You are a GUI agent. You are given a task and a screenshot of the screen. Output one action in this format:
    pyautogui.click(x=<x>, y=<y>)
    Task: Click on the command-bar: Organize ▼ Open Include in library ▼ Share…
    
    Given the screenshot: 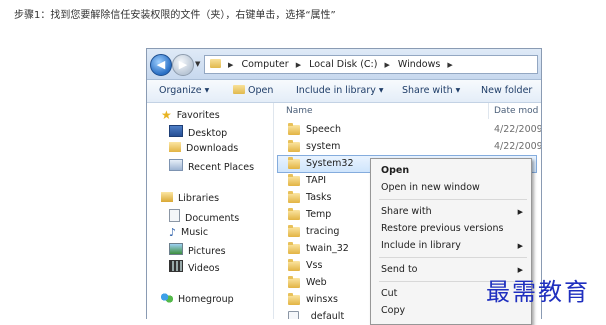 What is the action you would take?
    pyautogui.click(x=344, y=91)
    